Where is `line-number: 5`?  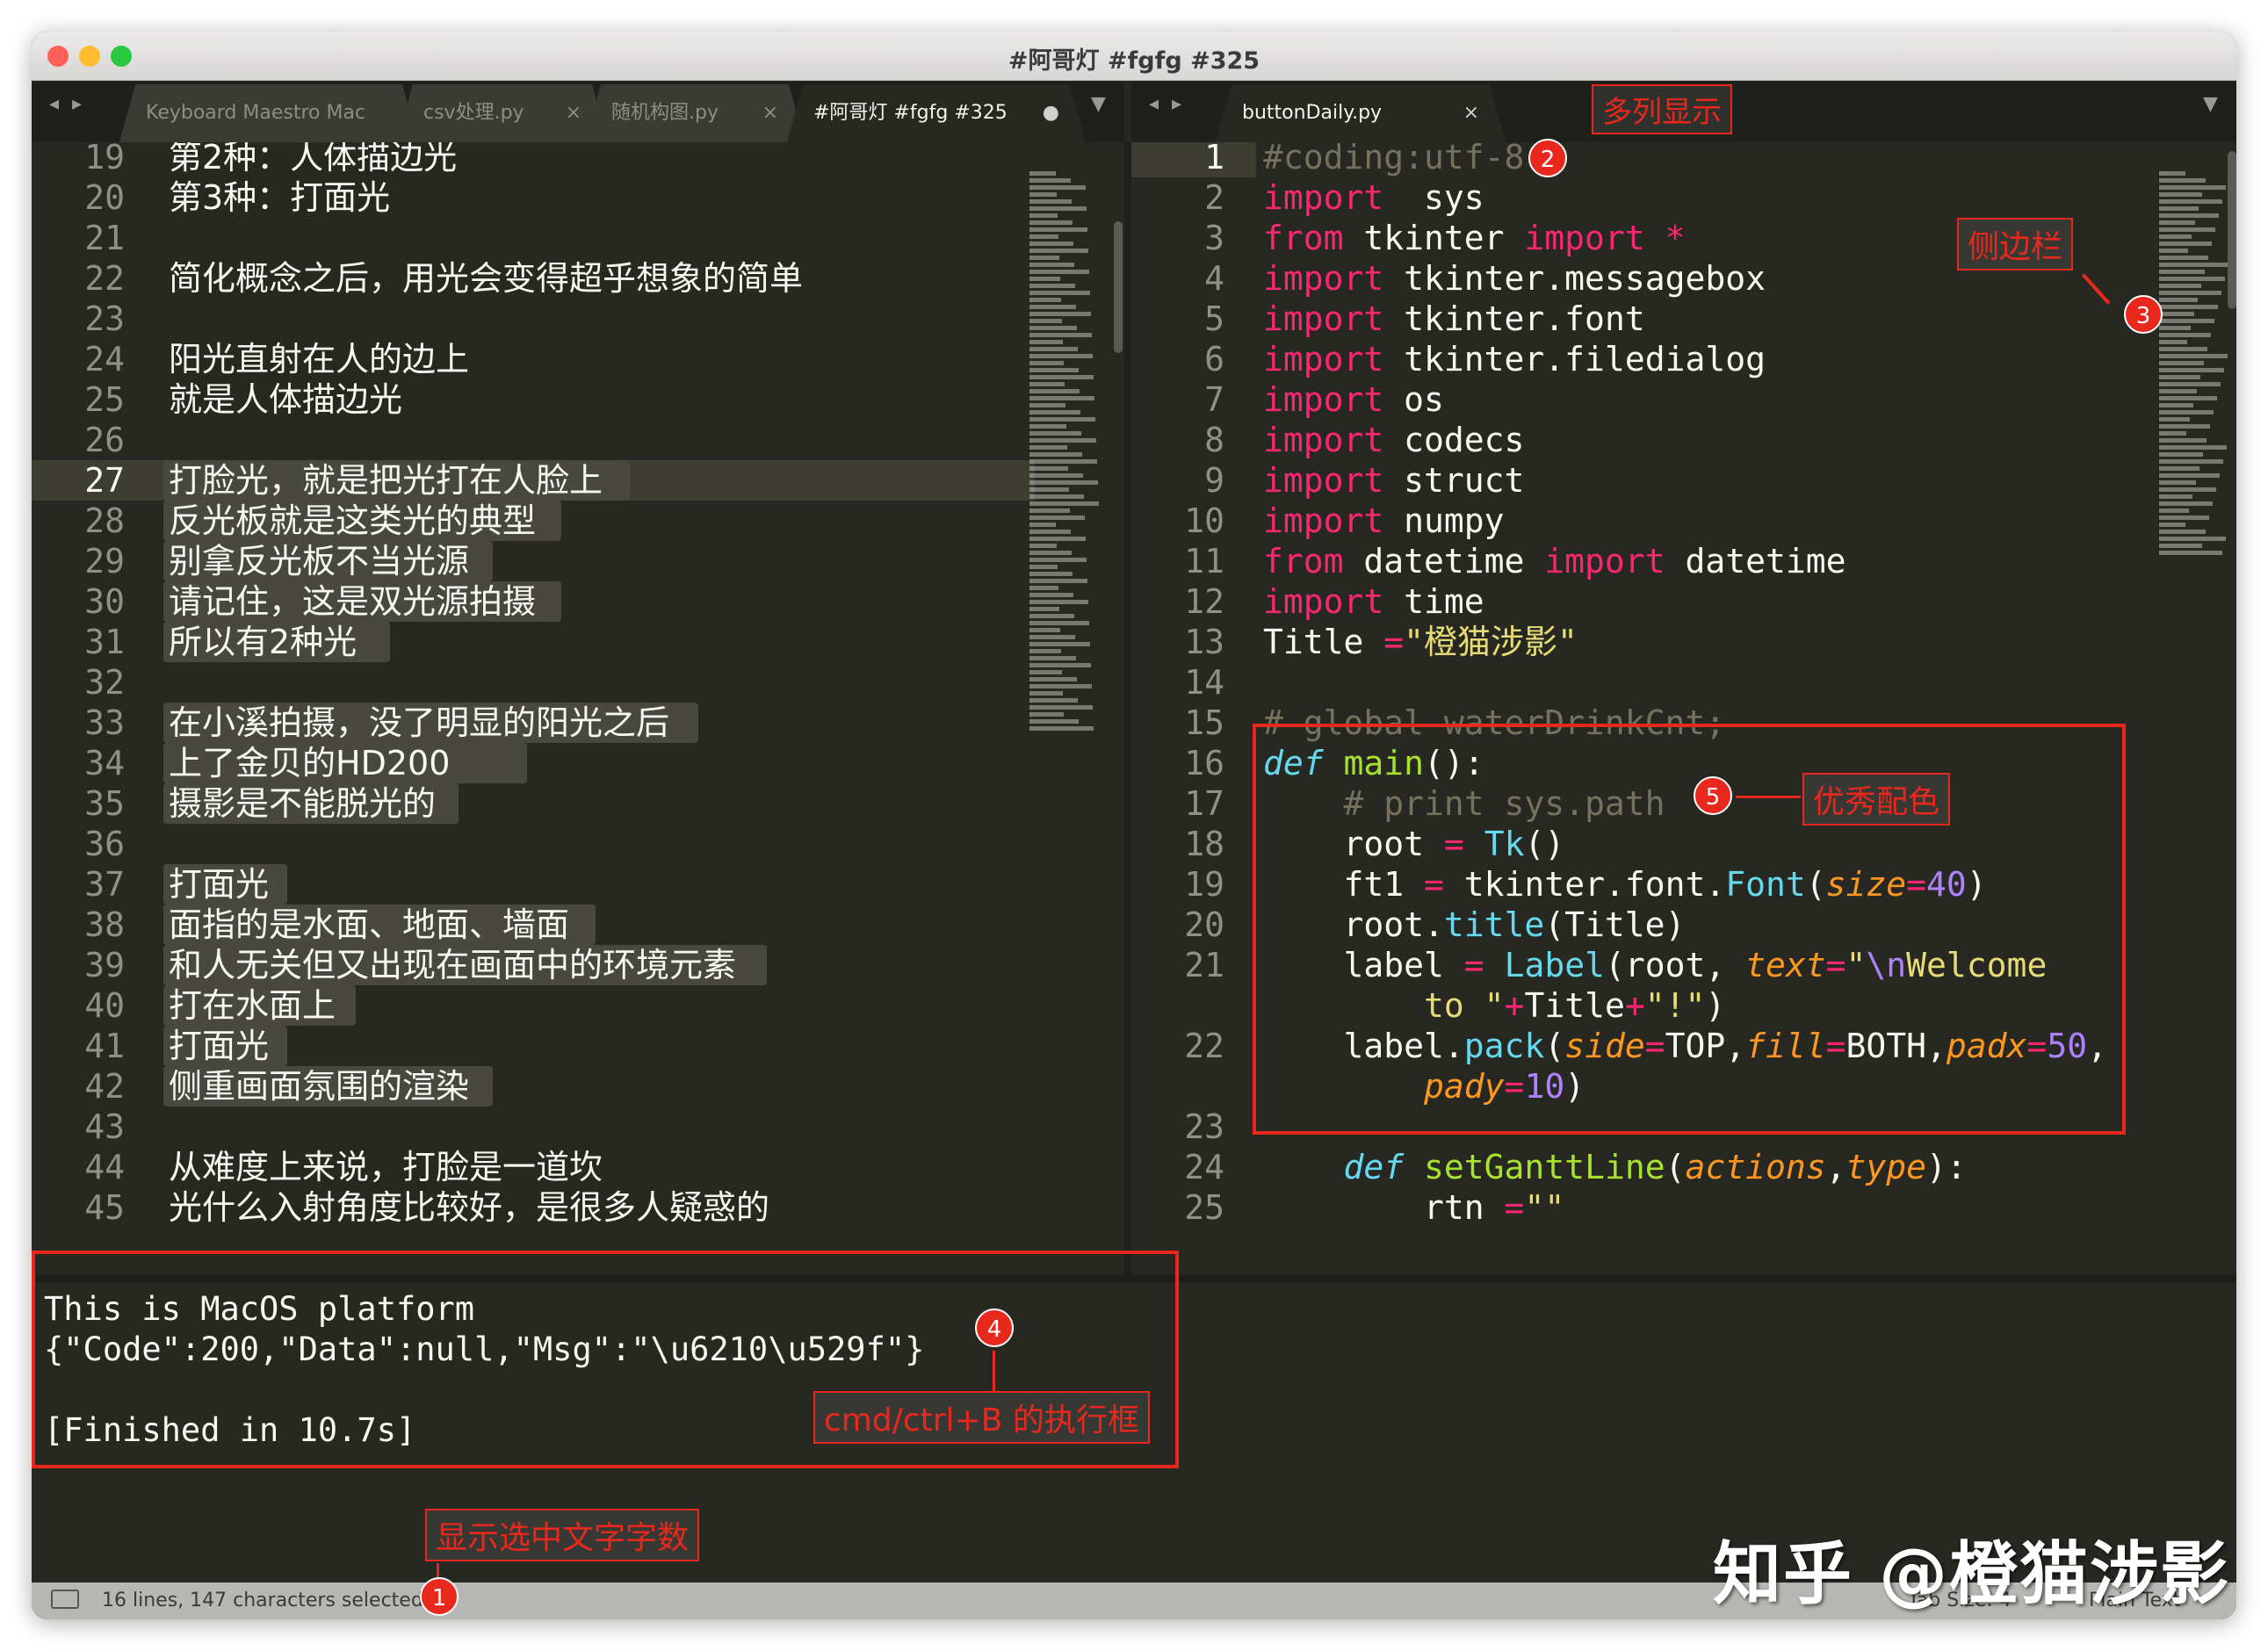 line-number: 5 is located at coordinates (1214, 318).